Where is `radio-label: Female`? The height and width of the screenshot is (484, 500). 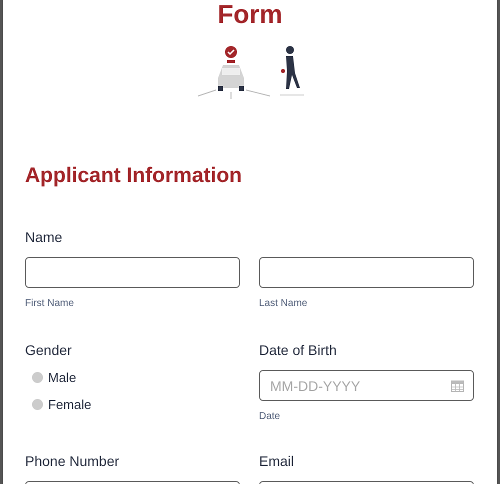
radio-label: Female is located at coordinates (70, 405).